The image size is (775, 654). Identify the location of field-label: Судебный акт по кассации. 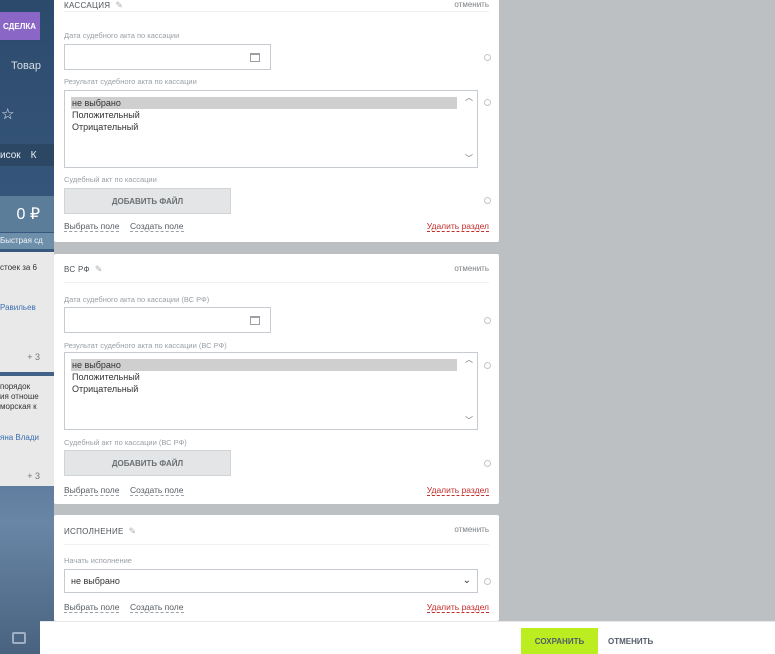
(110, 179).